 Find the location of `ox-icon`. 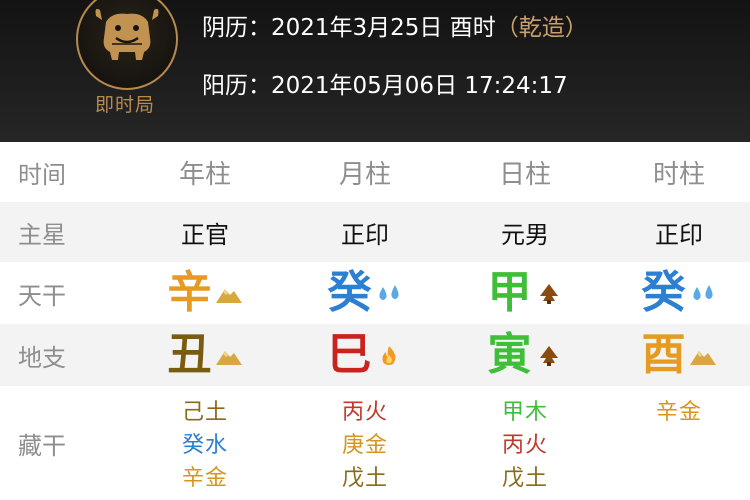

ox-icon is located at coordinates (127, 34).